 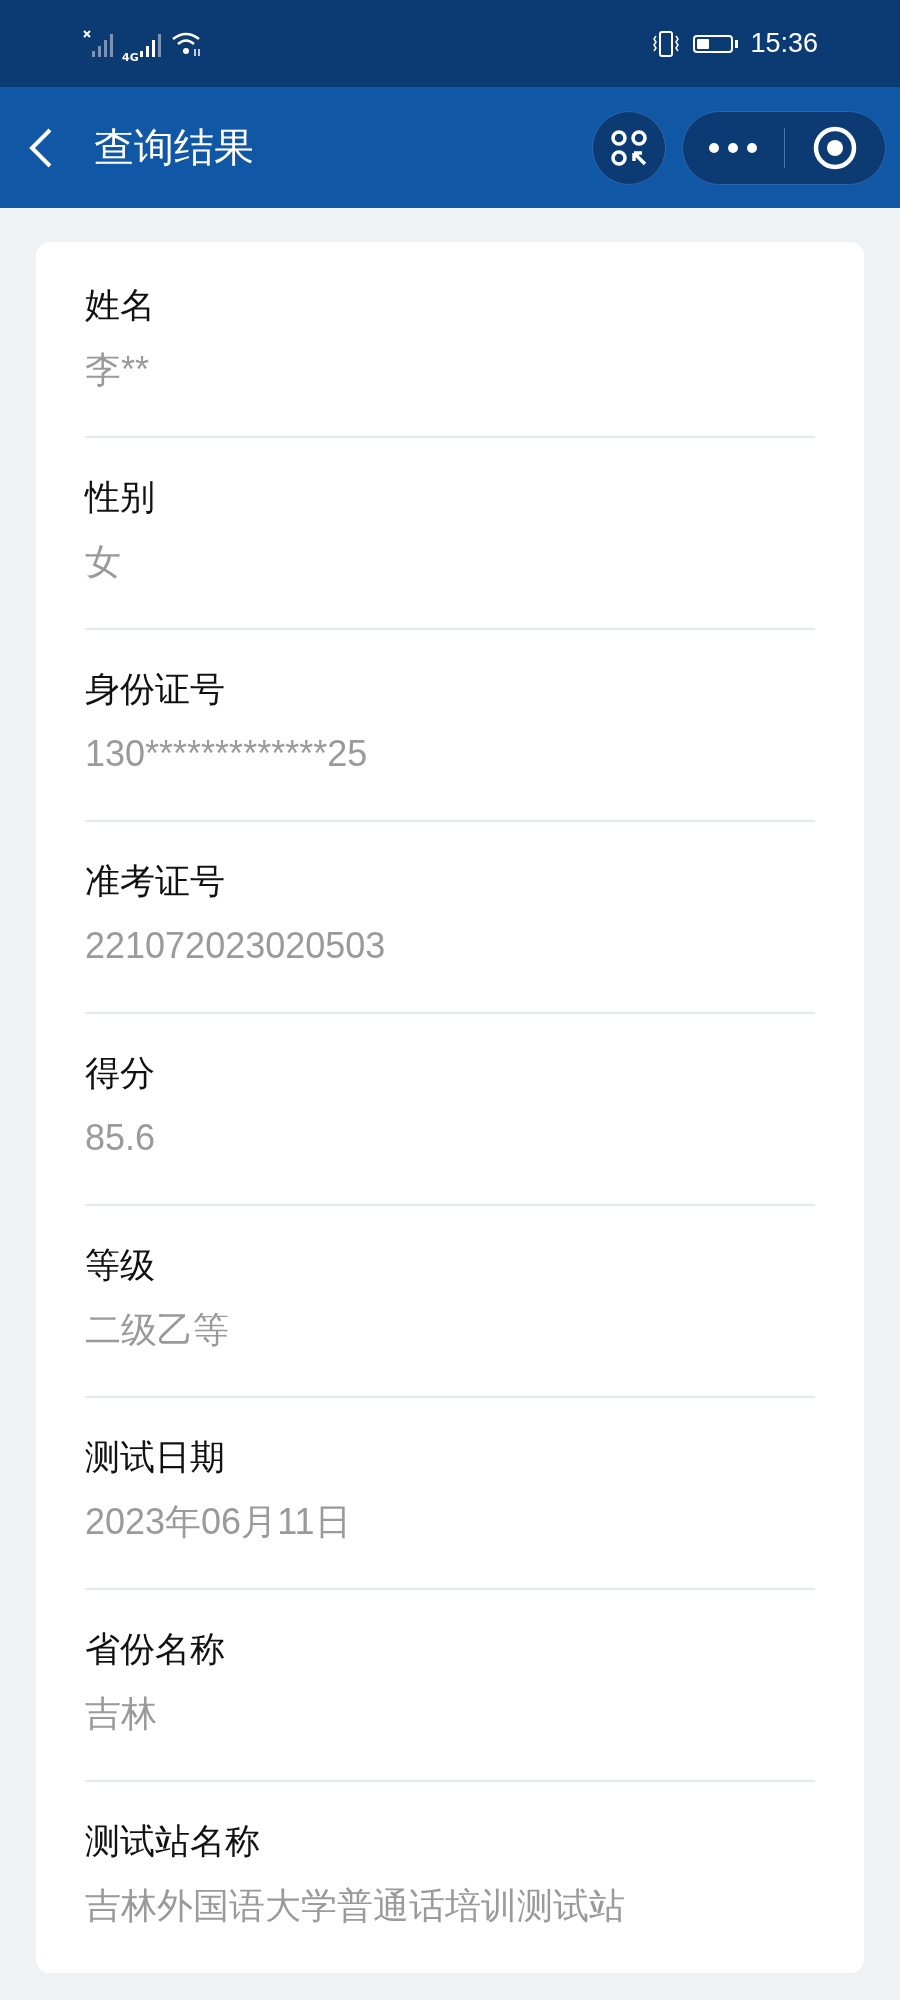 What do you see at coordinates (629, 147) in the screenshot?
I see `scan-icon` at bounding box center [629, 147].